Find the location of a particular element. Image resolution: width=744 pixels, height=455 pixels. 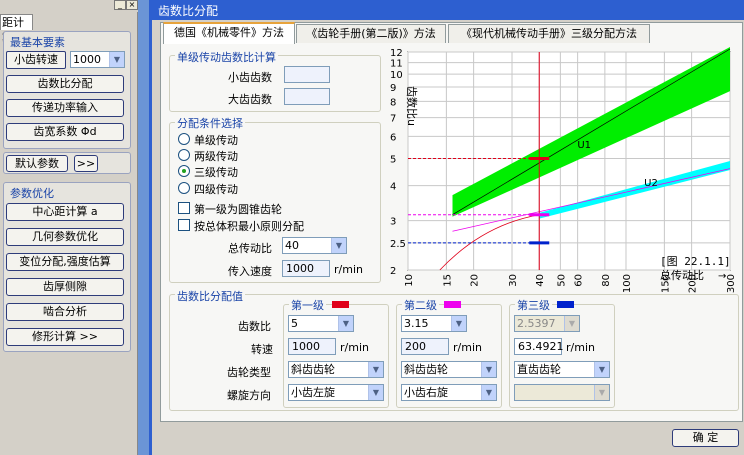

radio-two-label: 两级传动 is located at coordinates (216, 156).